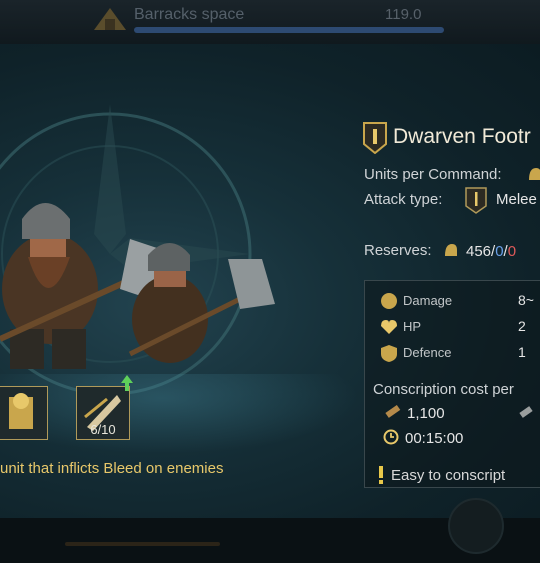 The height and width of the screenshot is (563, 540). What do you see at coordinates (412, 326) in the screenshot?
I see `hp-label: HP` at bounding box center [412, 326].